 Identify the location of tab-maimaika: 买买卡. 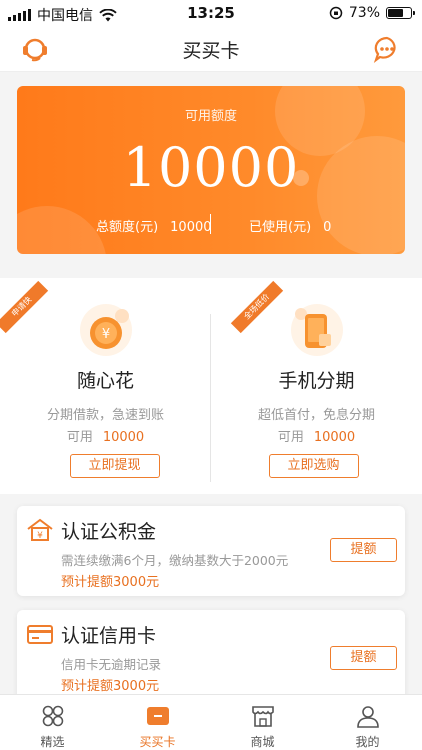
(157, 722).